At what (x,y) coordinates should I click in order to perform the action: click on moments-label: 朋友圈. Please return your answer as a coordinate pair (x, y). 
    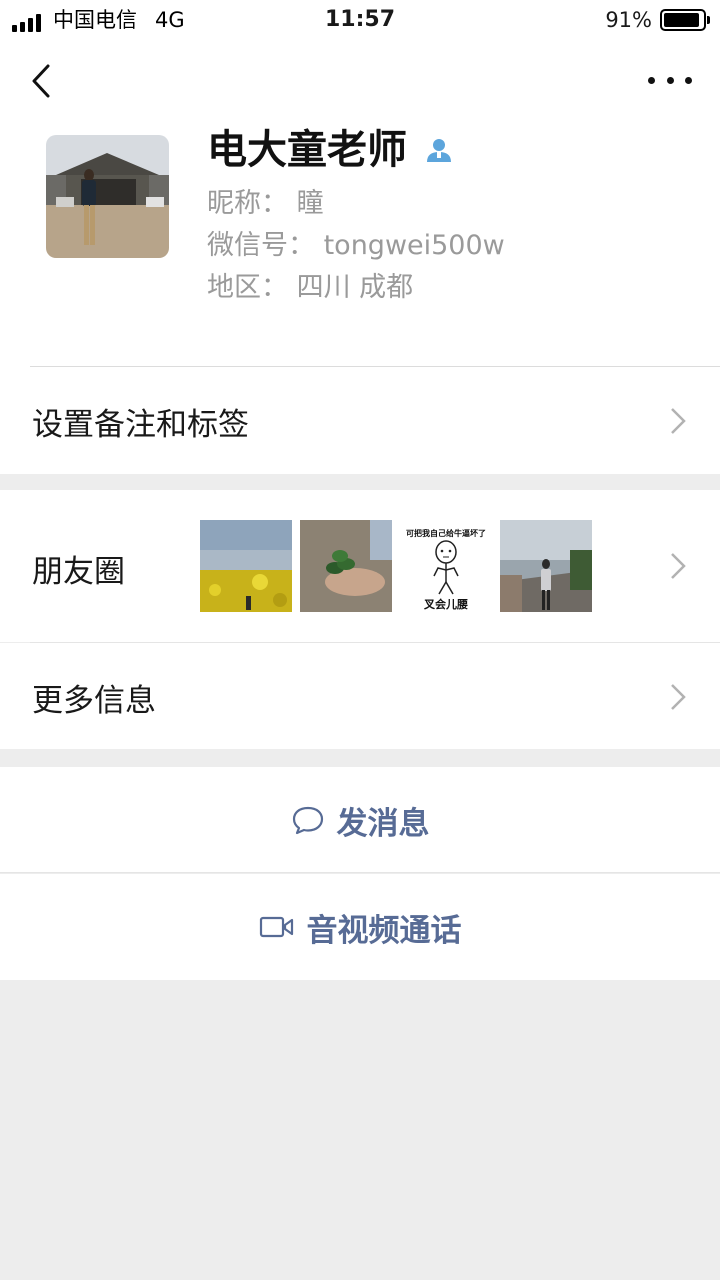
    Looking at the image, I should click on (78, 572).